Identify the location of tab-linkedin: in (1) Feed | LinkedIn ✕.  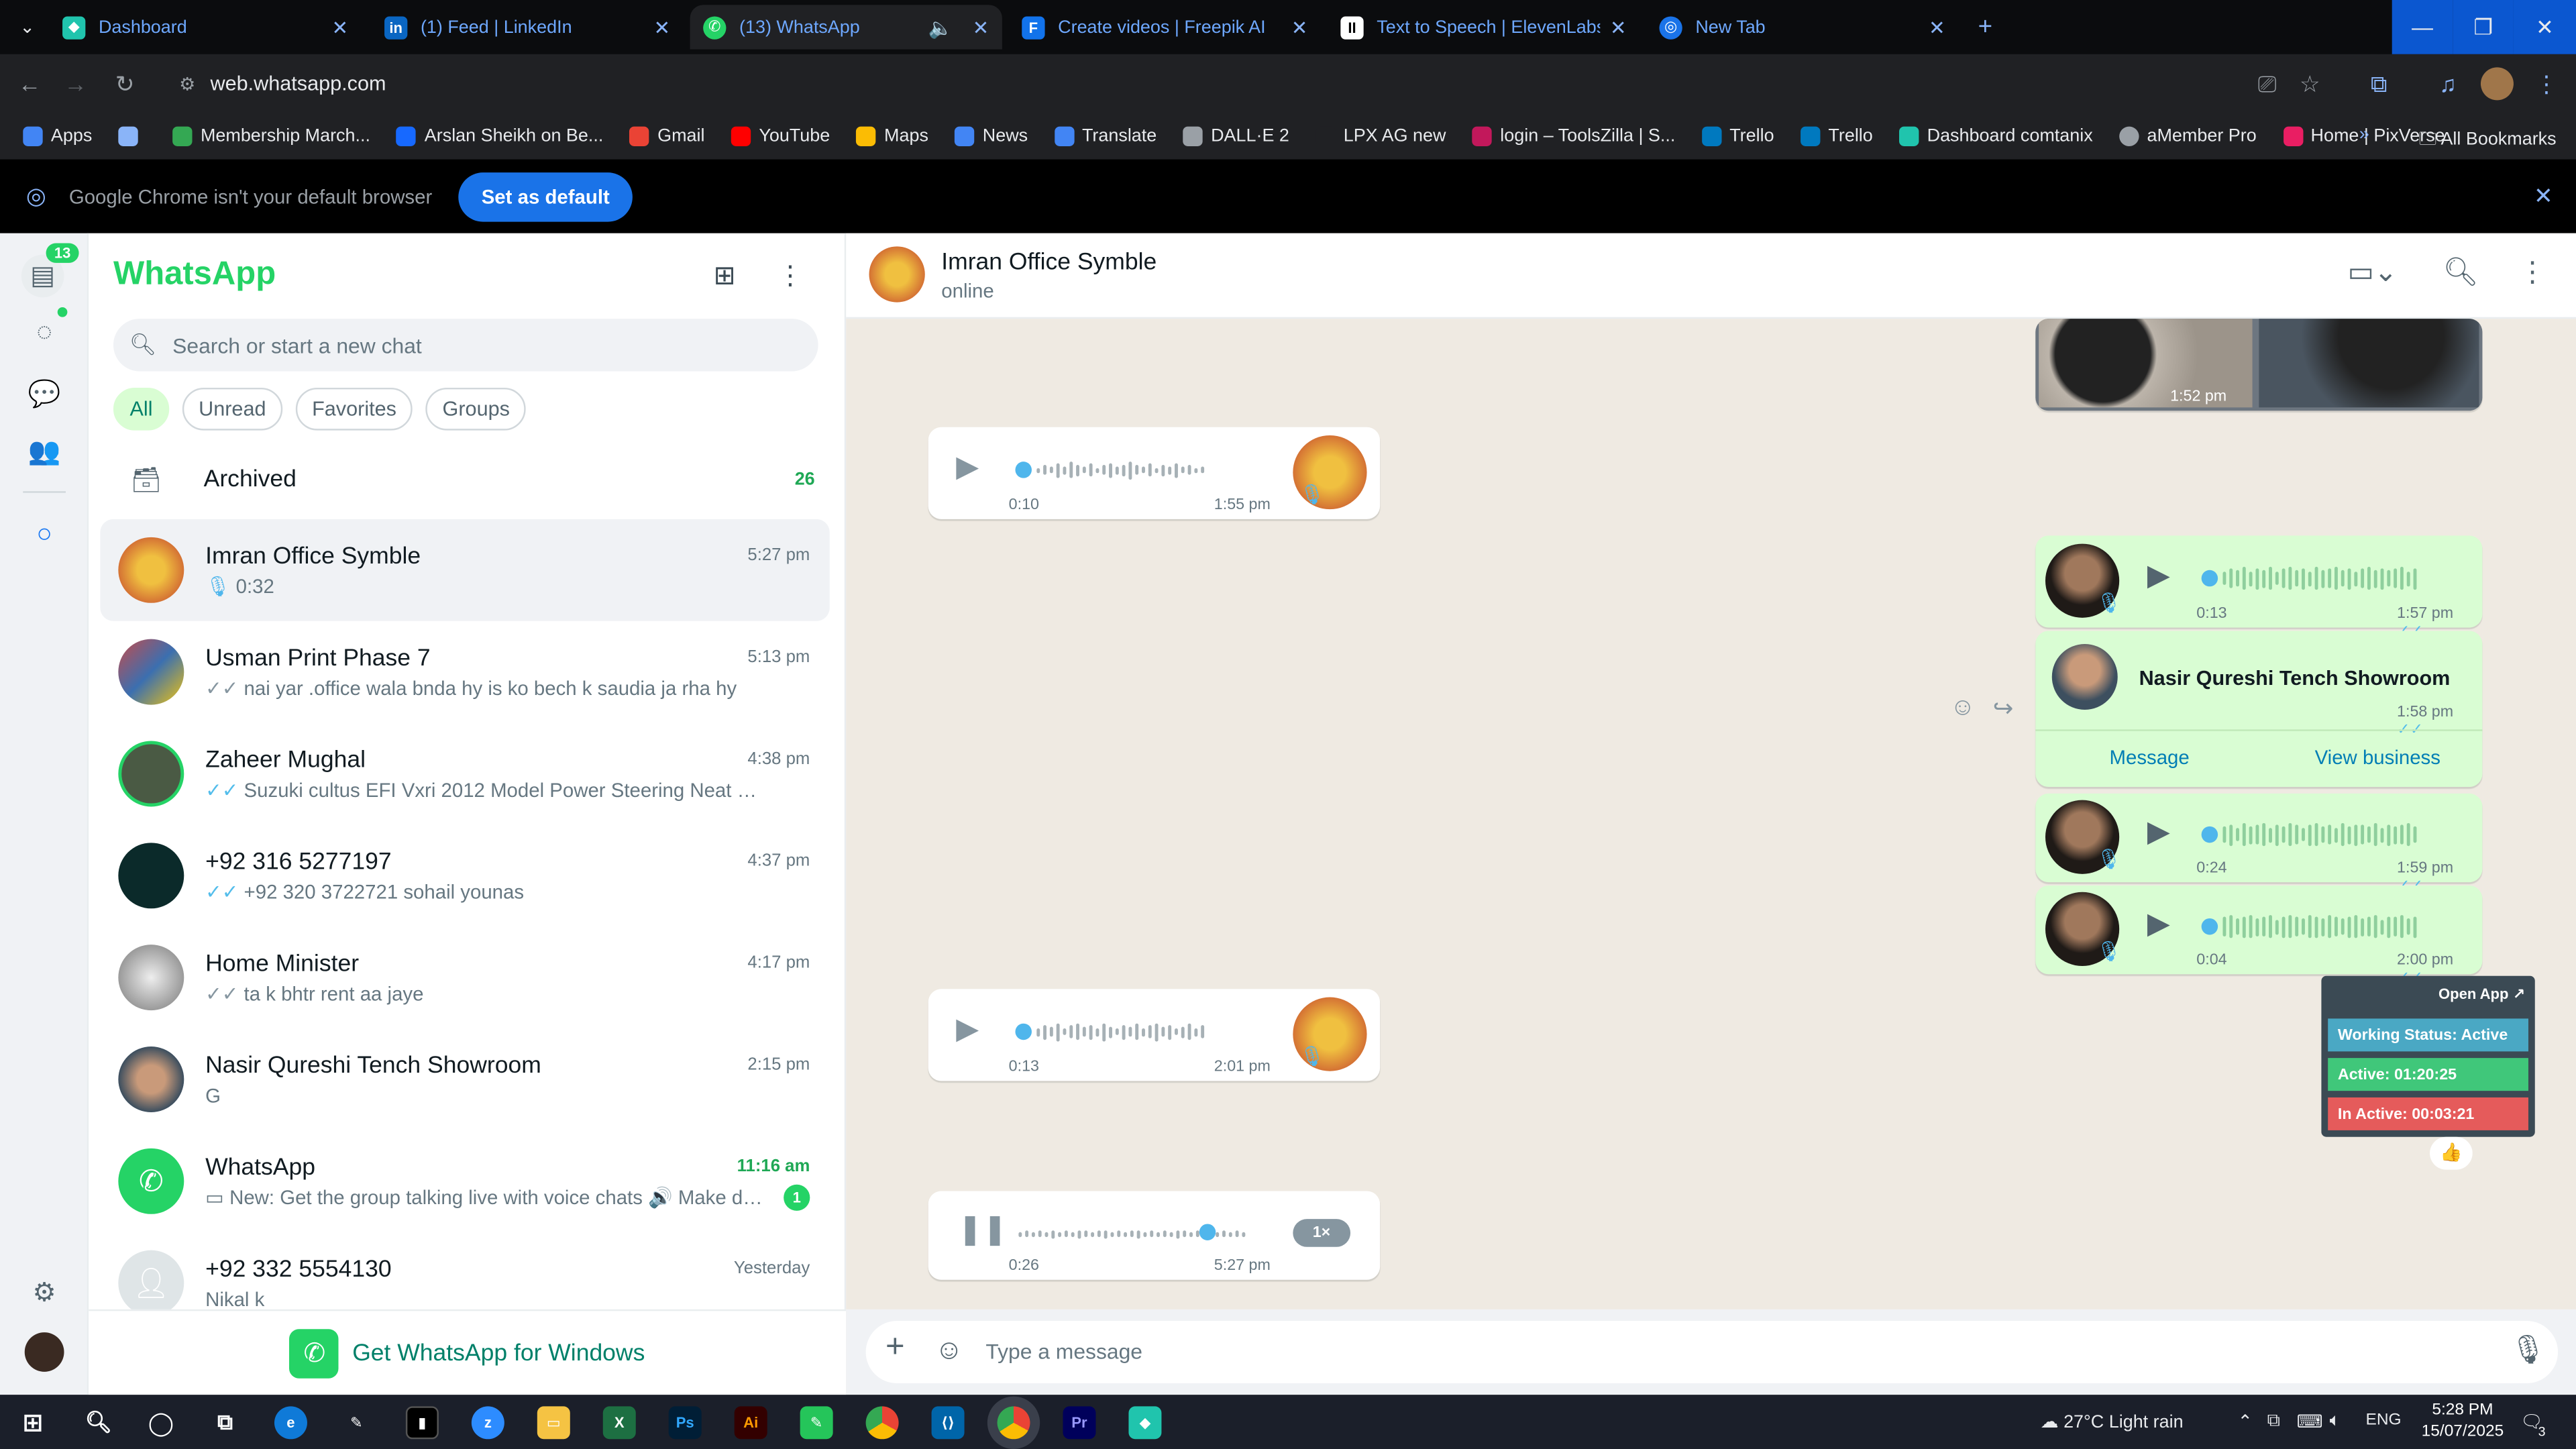
(527, 27).